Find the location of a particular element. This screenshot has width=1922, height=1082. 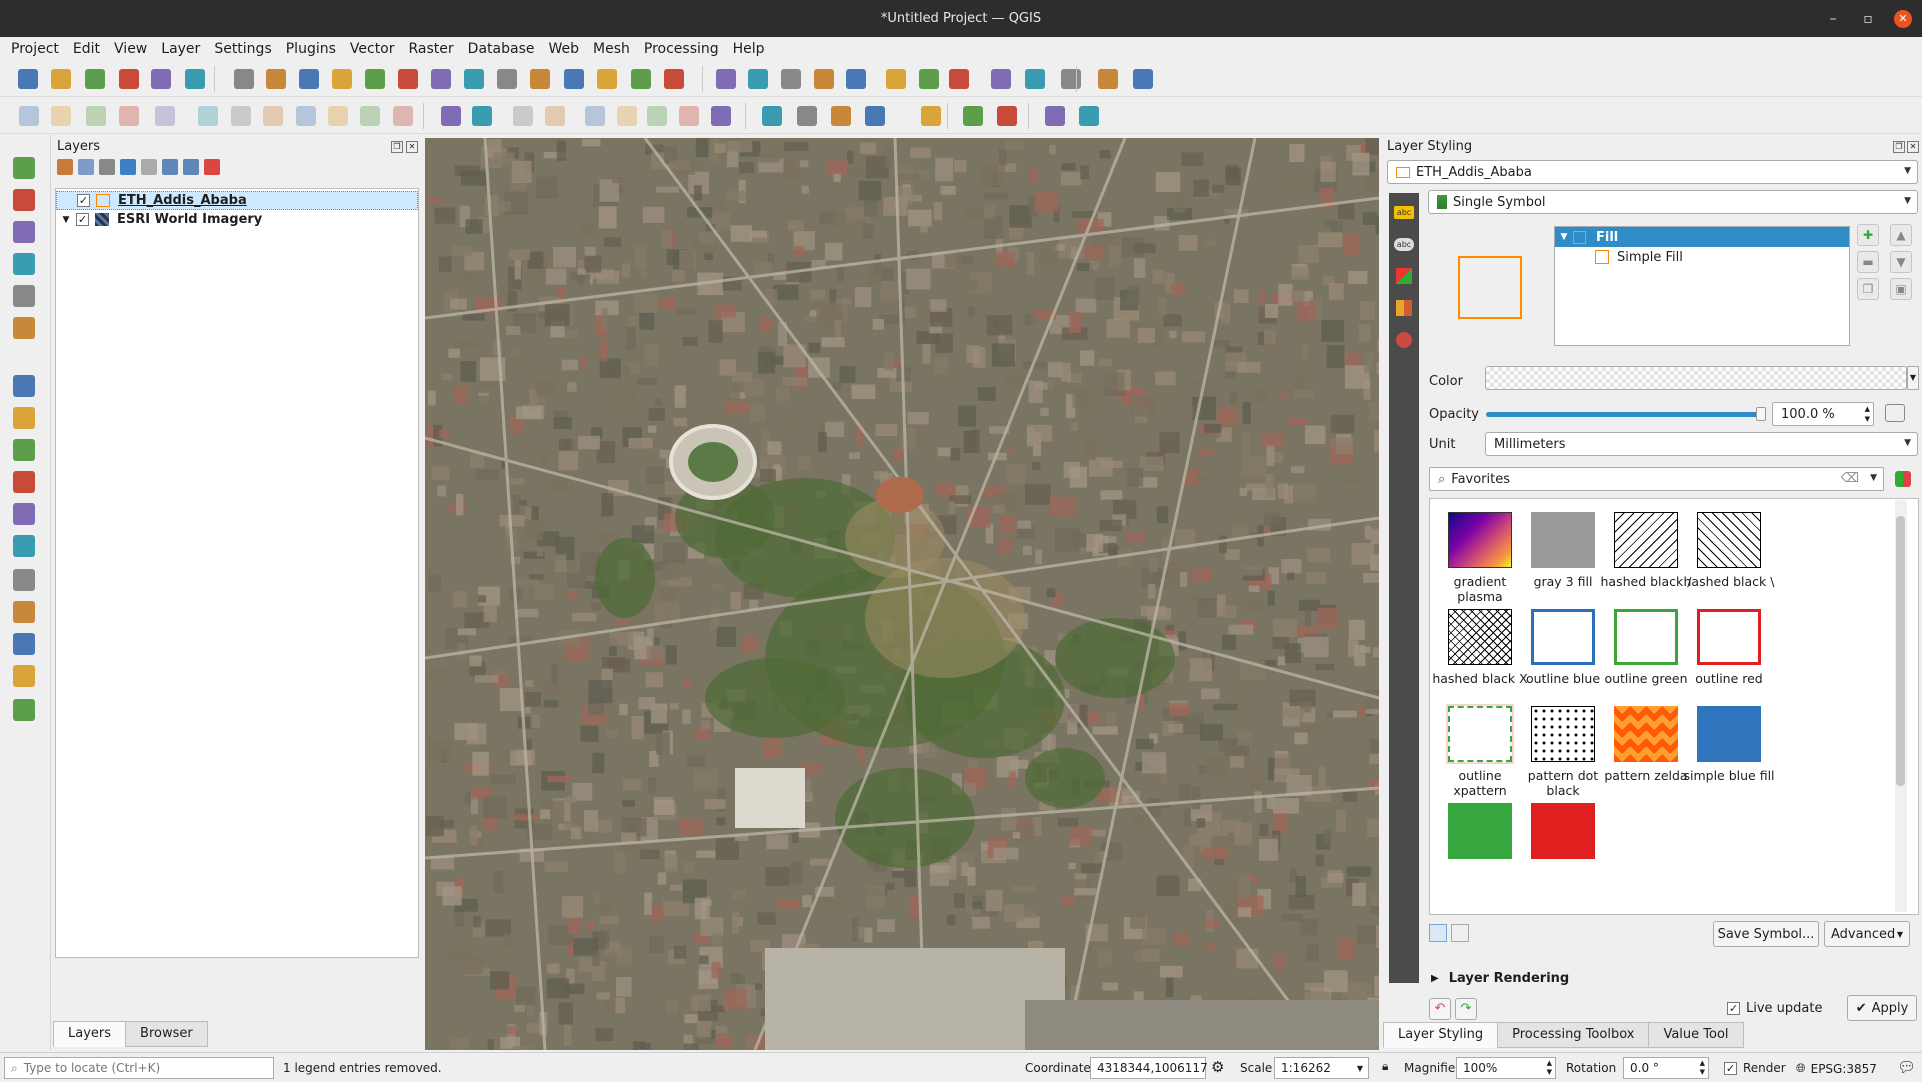

statistics-icon is located at coordinates (856, 79).